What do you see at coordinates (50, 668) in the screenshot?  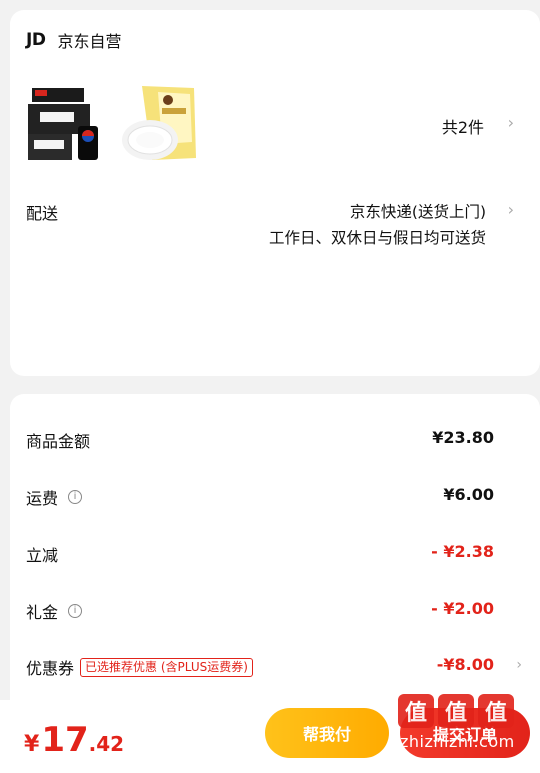 I see `coupon-label: 优惠券` at bounding box center [50, 668].